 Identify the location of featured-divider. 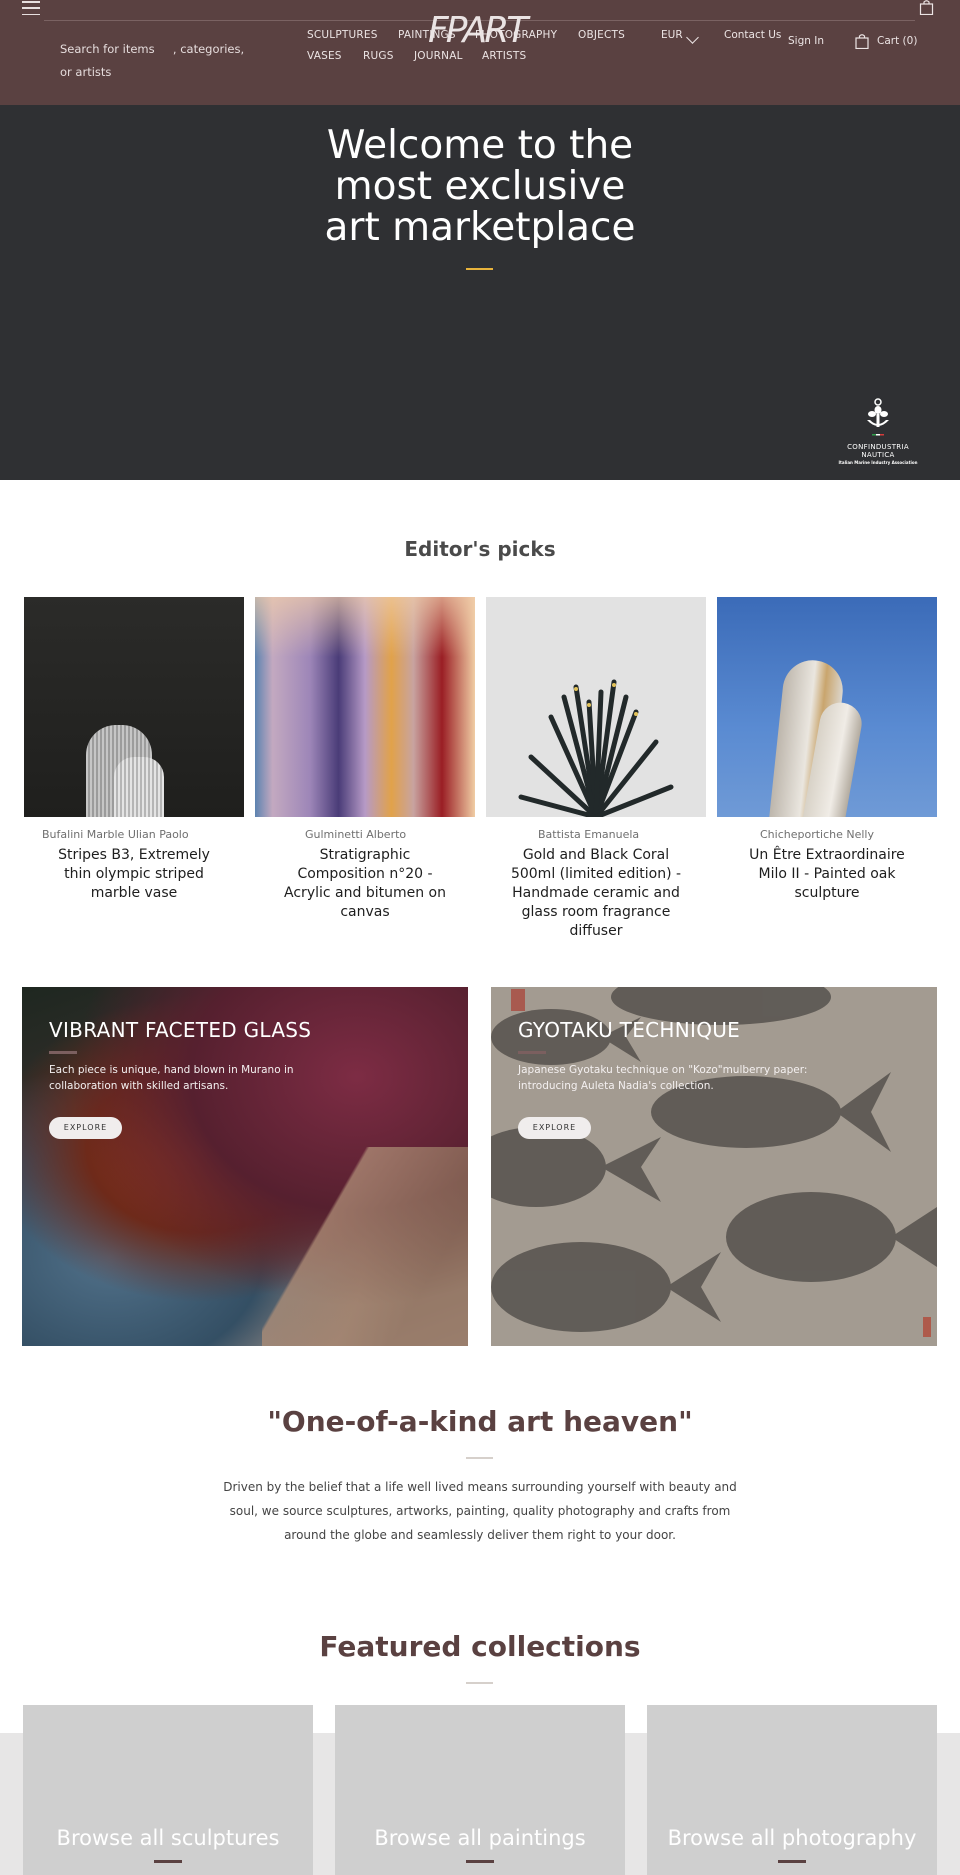
(479, 1683).